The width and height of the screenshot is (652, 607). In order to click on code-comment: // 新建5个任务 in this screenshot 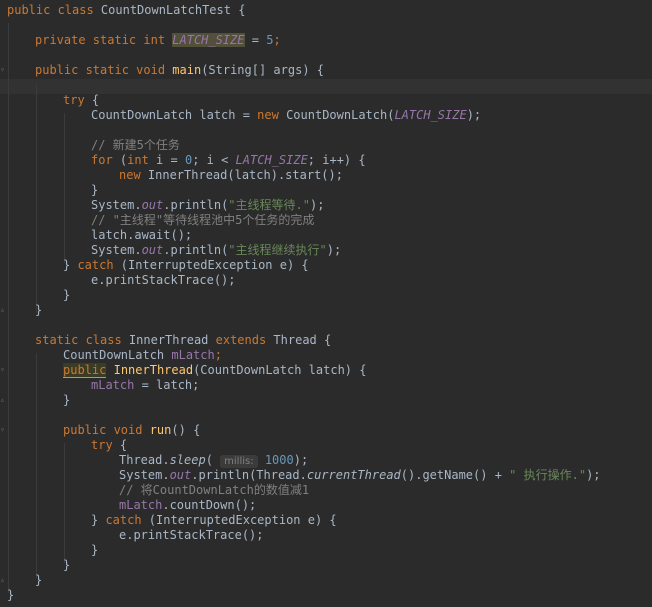, I will do `click(135, 145)`.